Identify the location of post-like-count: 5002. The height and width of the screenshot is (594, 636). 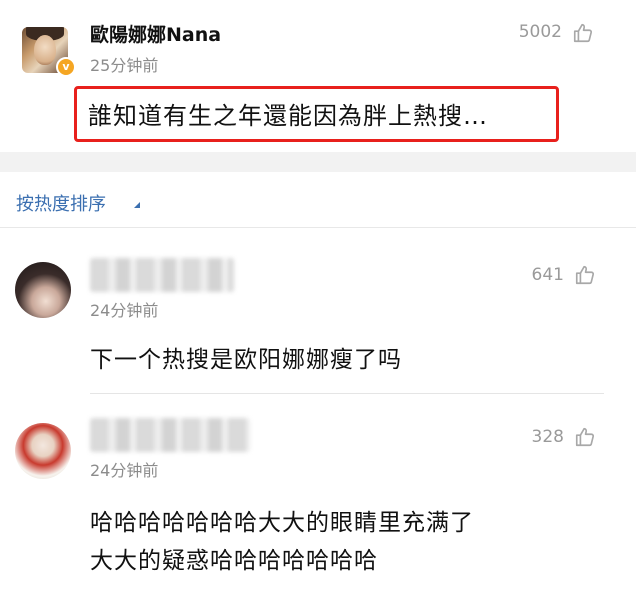
(540, 32).